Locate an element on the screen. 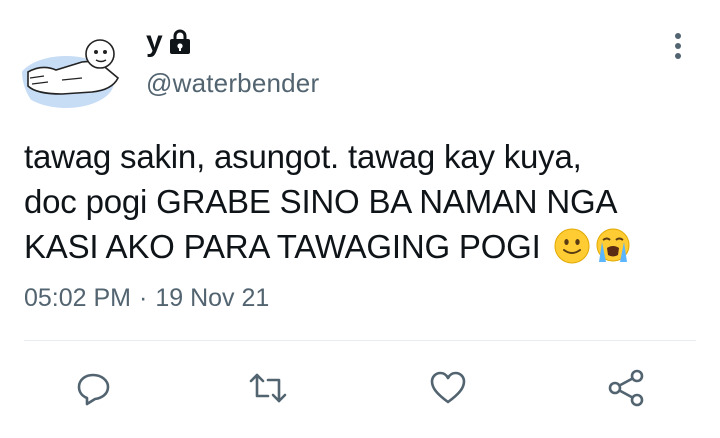 The image size is (720, 438). divider is located at coordinates (360, 340).